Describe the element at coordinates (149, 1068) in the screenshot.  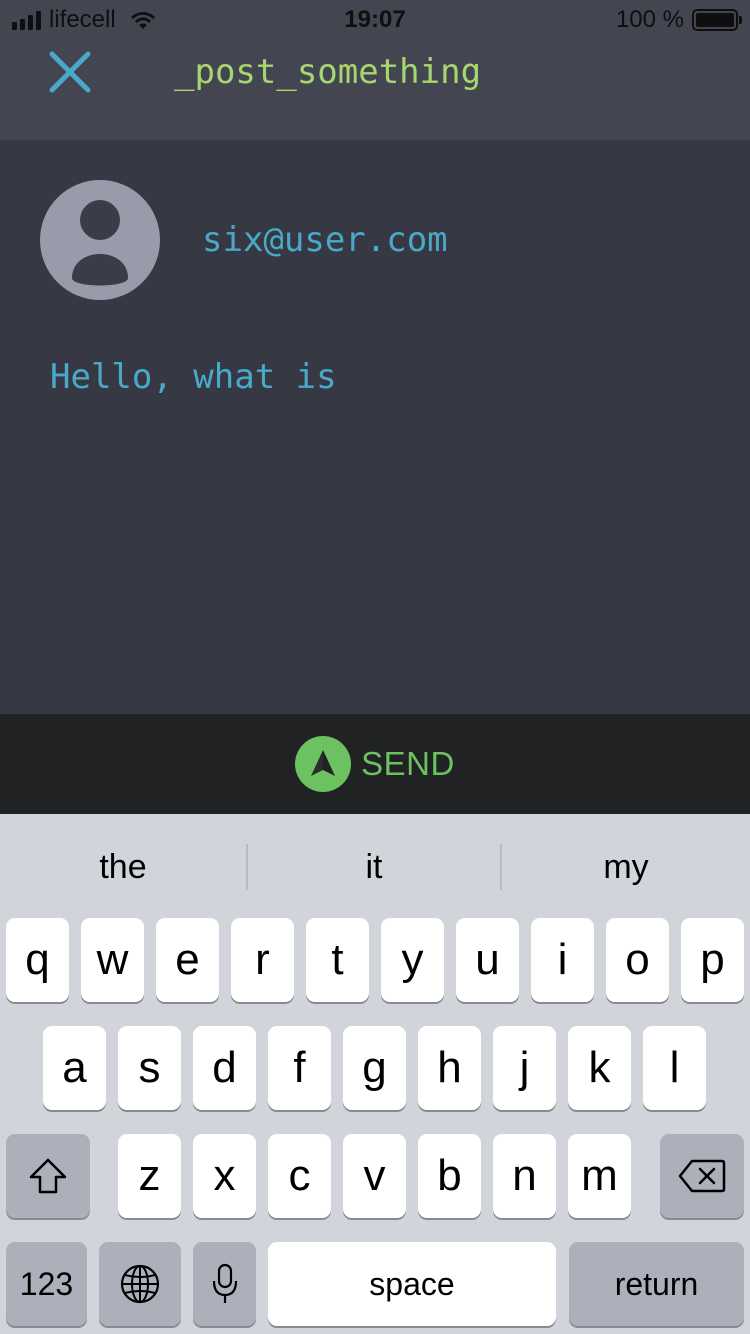
I see `key-letter: s` at that location.